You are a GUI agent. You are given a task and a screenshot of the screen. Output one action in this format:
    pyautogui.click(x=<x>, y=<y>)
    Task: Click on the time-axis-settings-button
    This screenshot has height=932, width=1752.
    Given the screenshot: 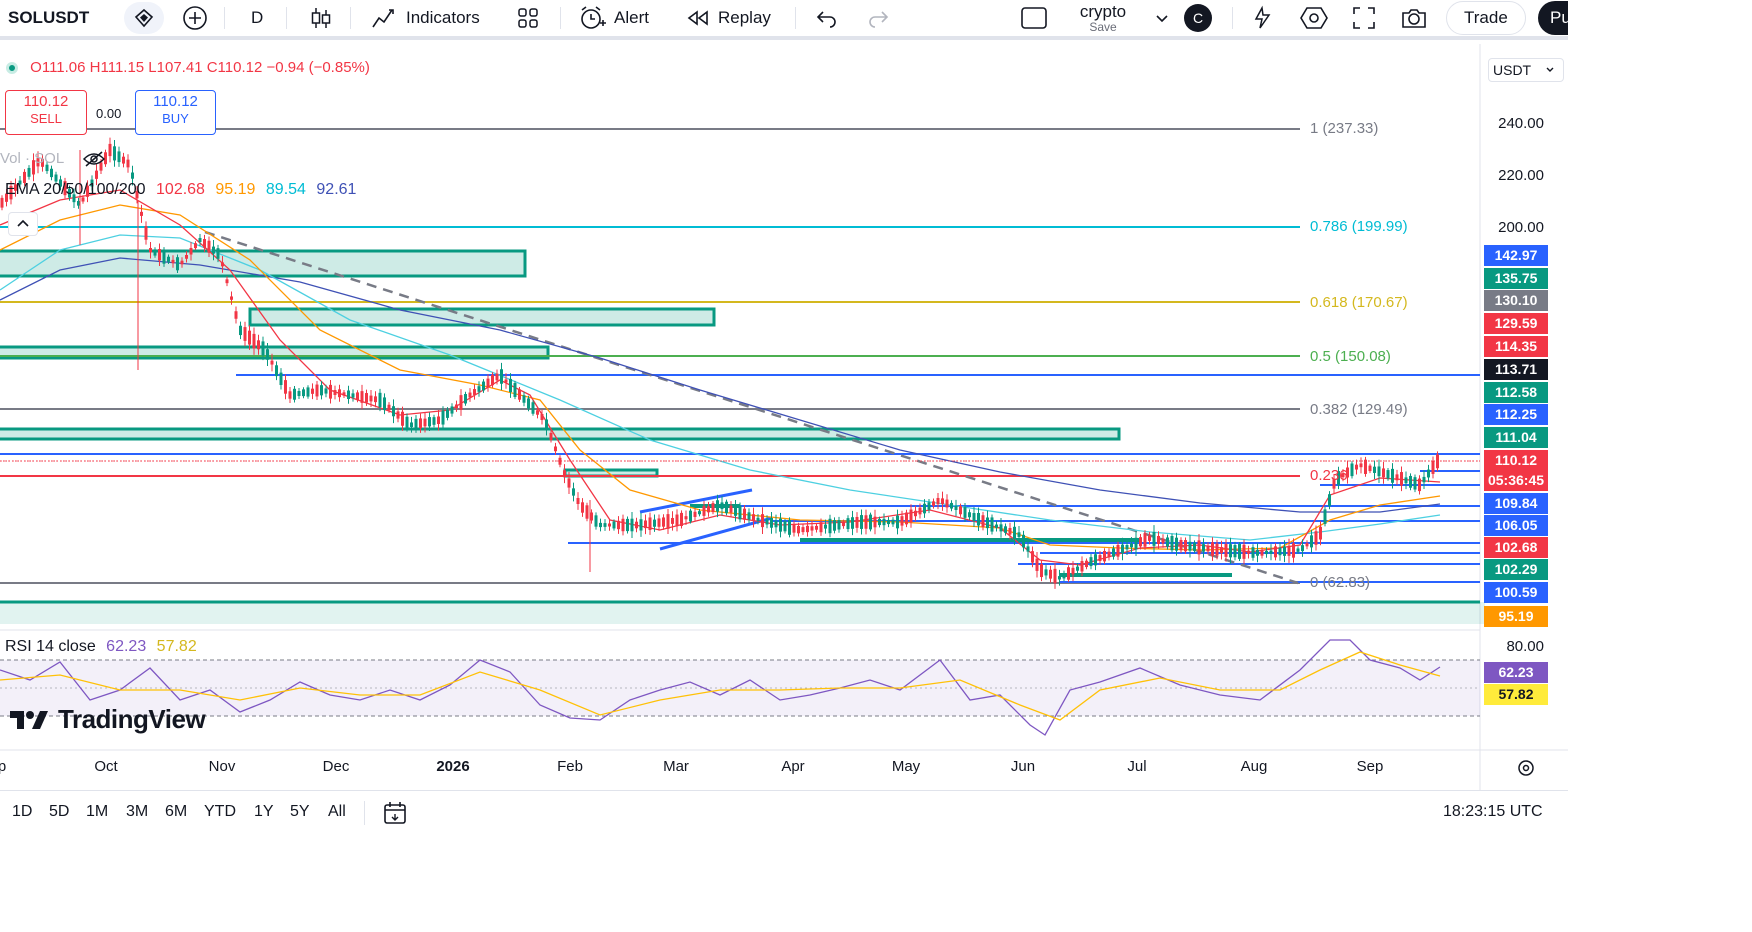 What is the action you would take?
    pyautogui.click(x=1526, y=770)
    